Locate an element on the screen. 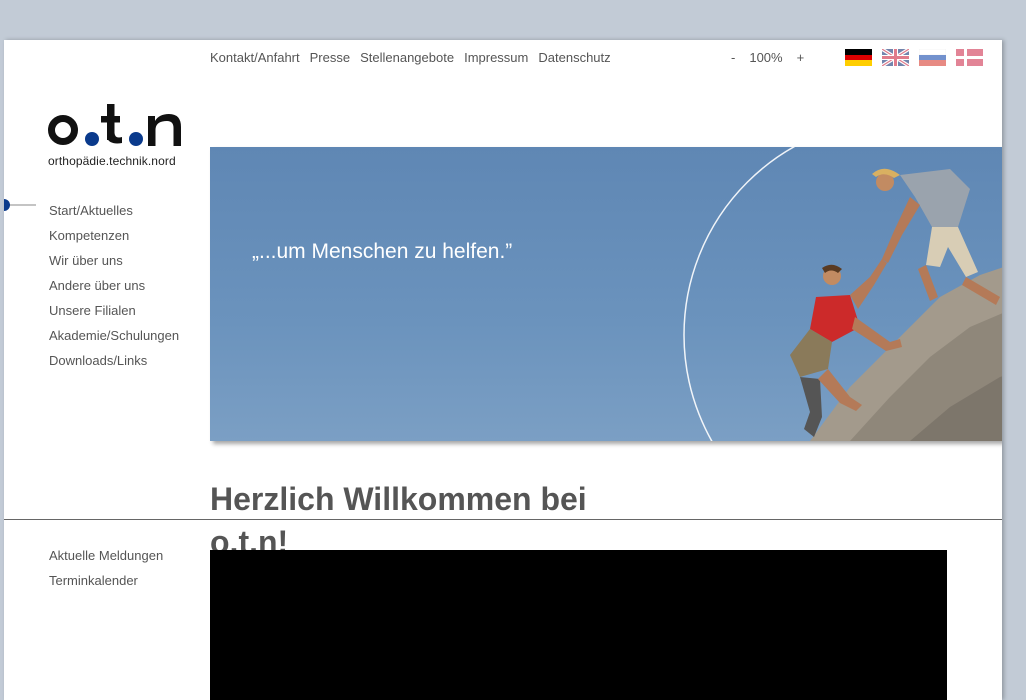  zoom-control: - 100% + is located at coordinates (767, 57).